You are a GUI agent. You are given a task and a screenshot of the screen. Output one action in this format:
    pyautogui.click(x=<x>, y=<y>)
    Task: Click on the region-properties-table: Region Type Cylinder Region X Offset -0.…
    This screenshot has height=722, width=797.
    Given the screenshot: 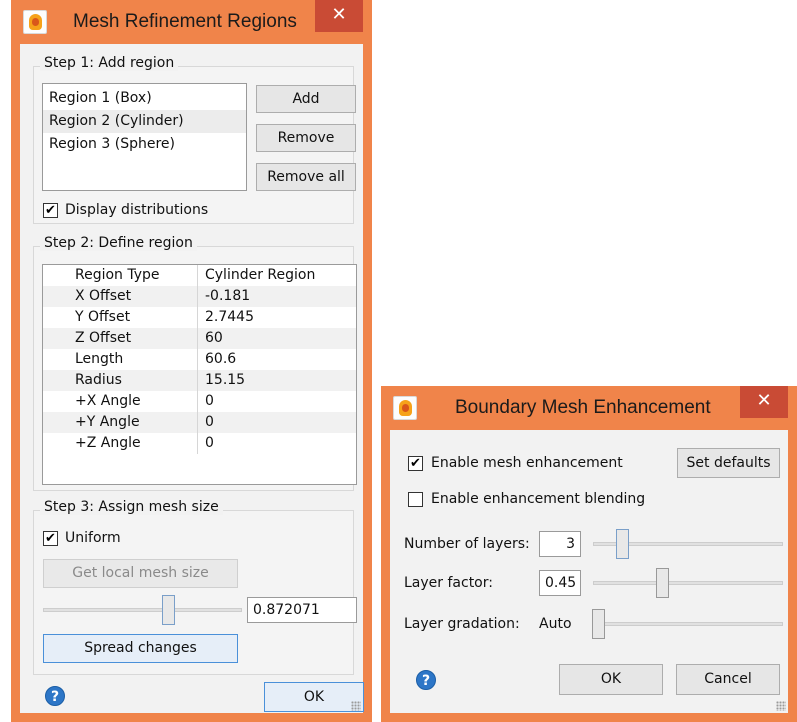 What is the action you would take?
    pyautogui.click(x=199, y=374)
    